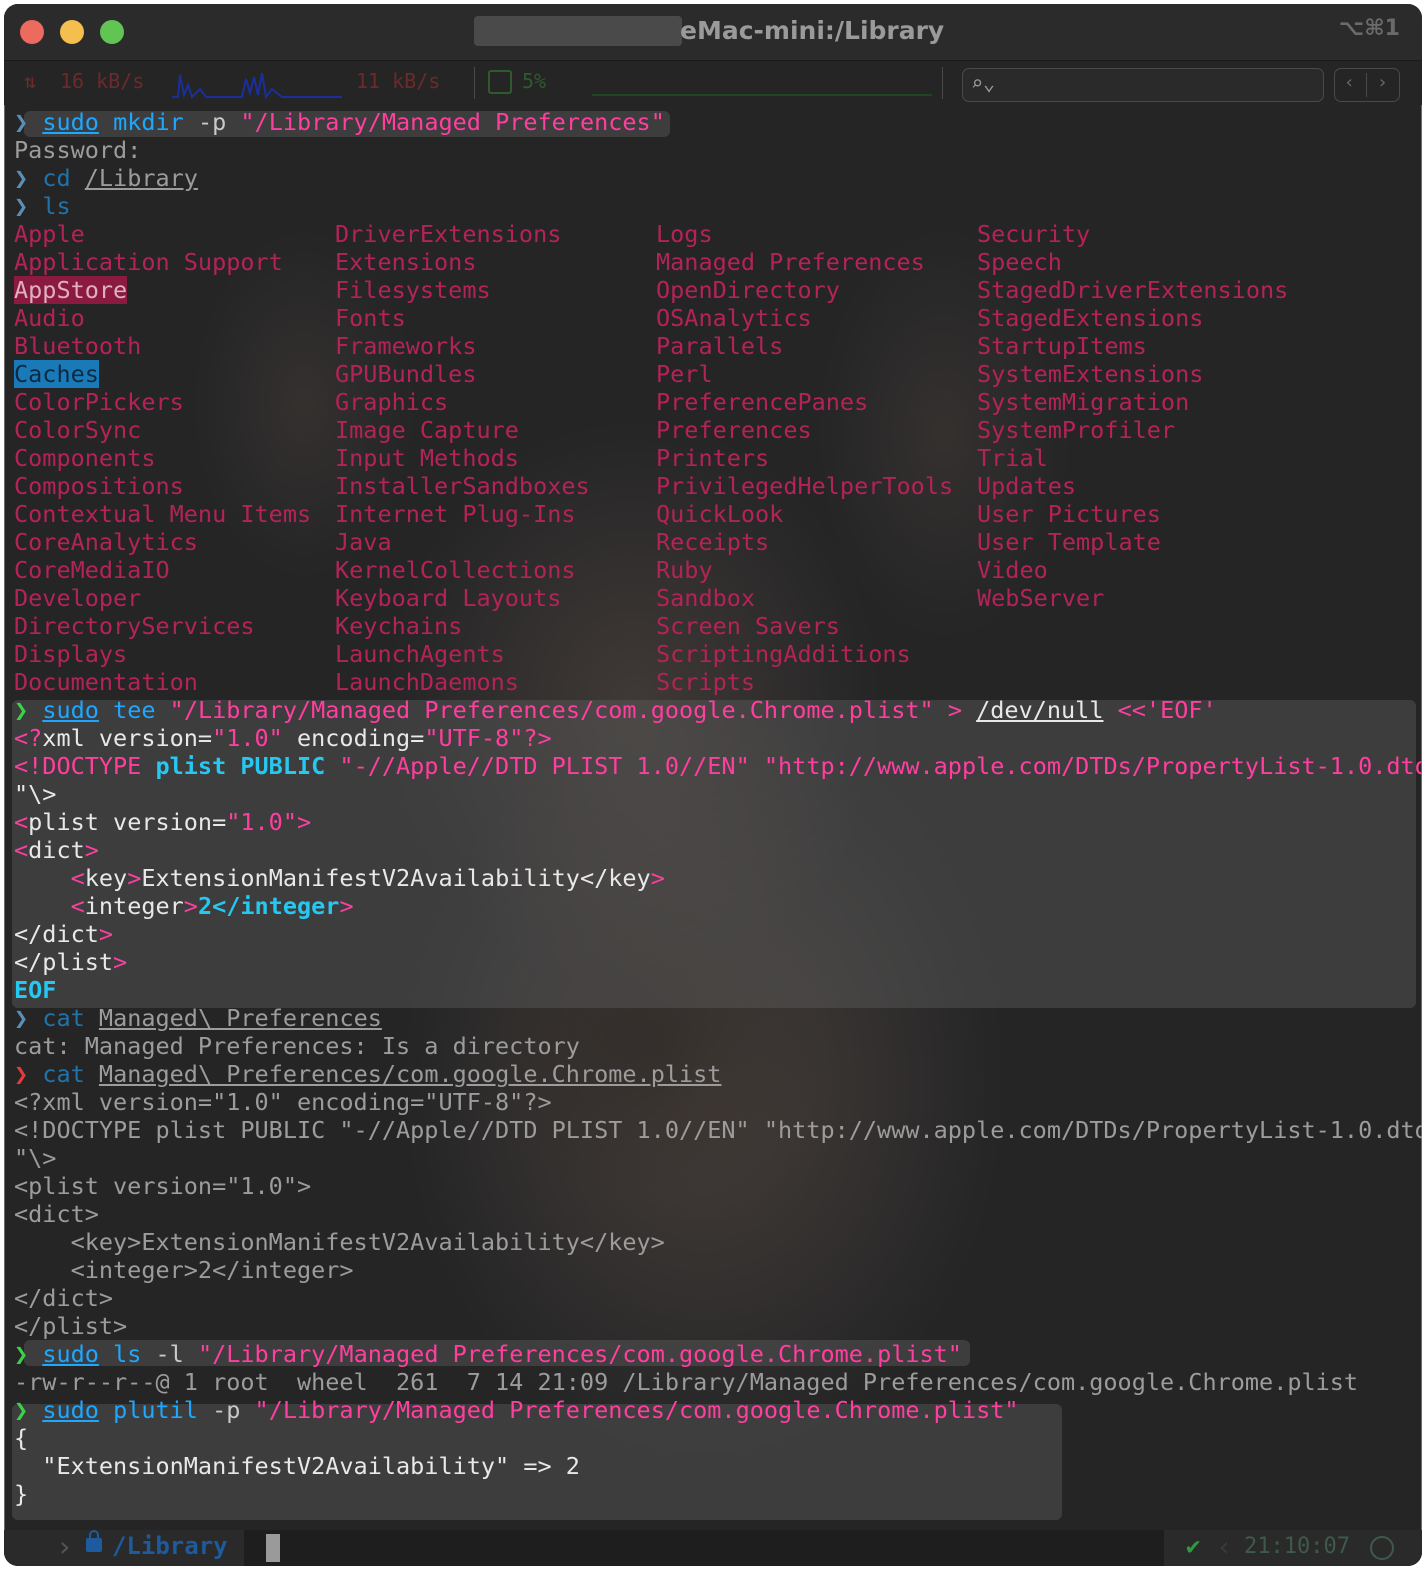 Image resolution: width=1428 pixels, height=1572 pixels. What do you see at coordinates (398, 81) in the screenshot?
I see `net-up-rate: 11 kB/s` at bounding box center [398, 81].